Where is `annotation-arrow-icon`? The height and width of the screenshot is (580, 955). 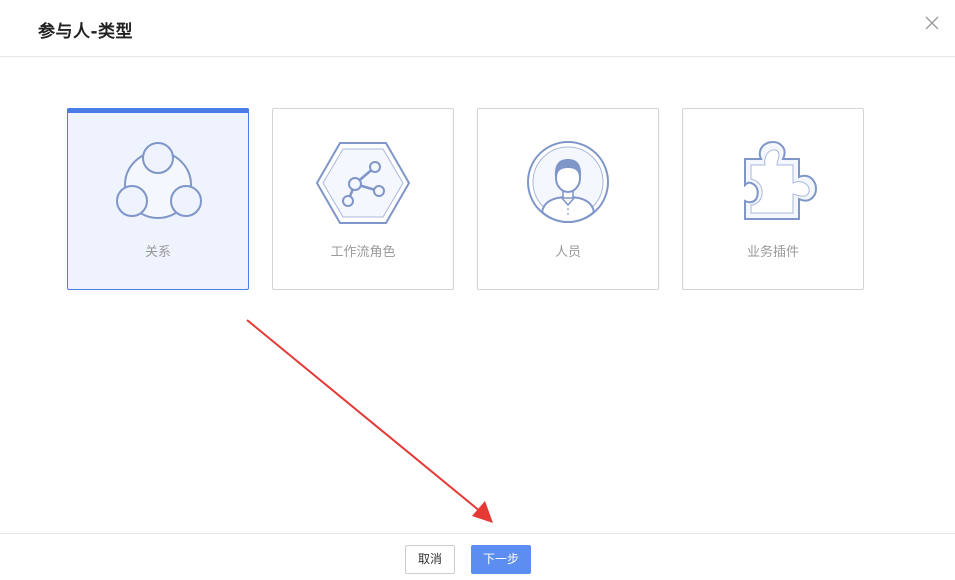
annotation-arrow-icon is located at coordinates (369, 421).